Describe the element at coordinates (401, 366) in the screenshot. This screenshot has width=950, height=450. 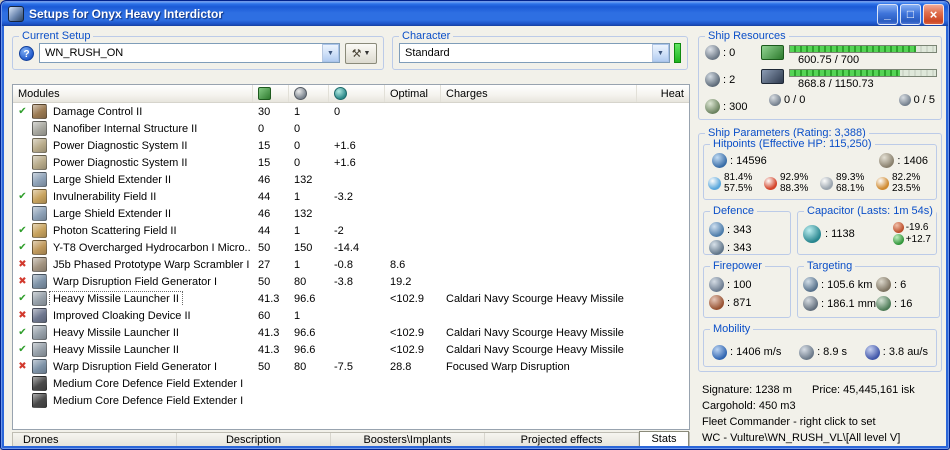
I see `module-optimal: 28.8` at that location.